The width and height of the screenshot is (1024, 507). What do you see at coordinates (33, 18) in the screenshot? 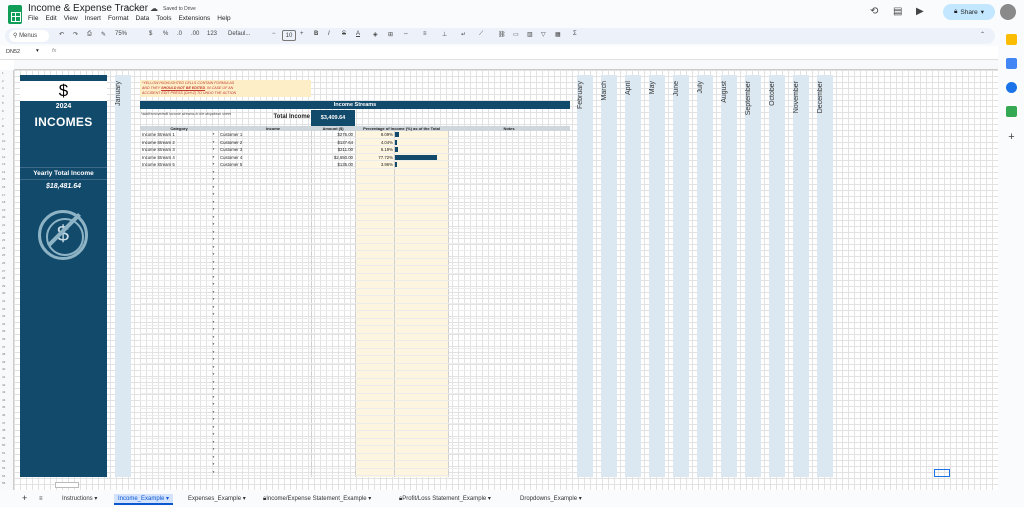
I see `menu-file: File` at bounding box center [33, 18].